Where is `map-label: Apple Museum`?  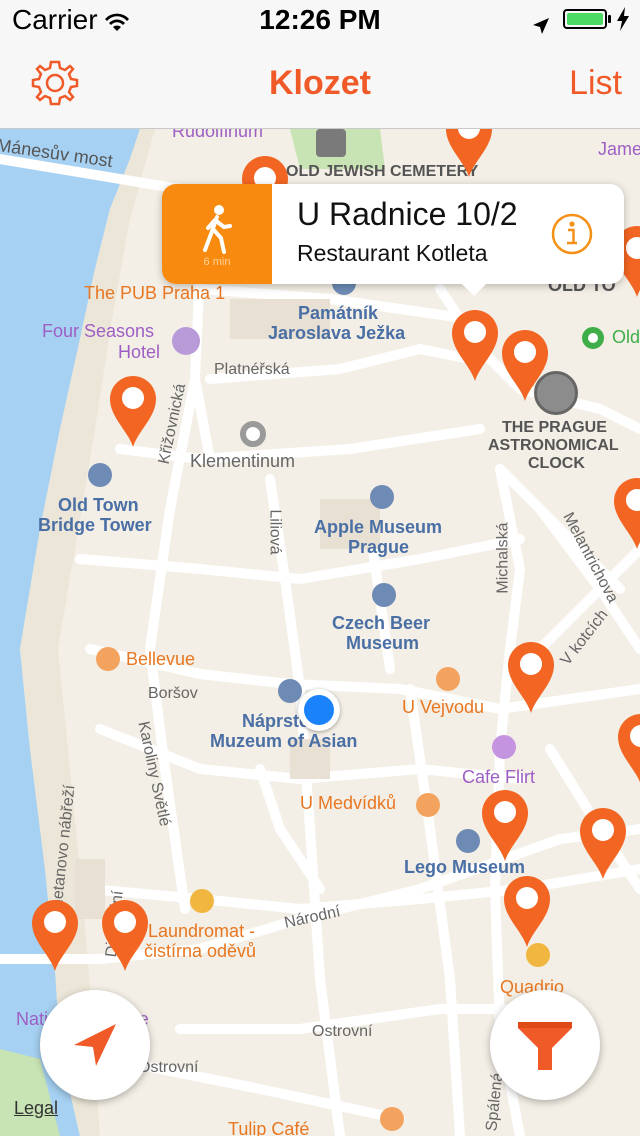 map-label: Apple Museum is located at coordinates (378, 527).